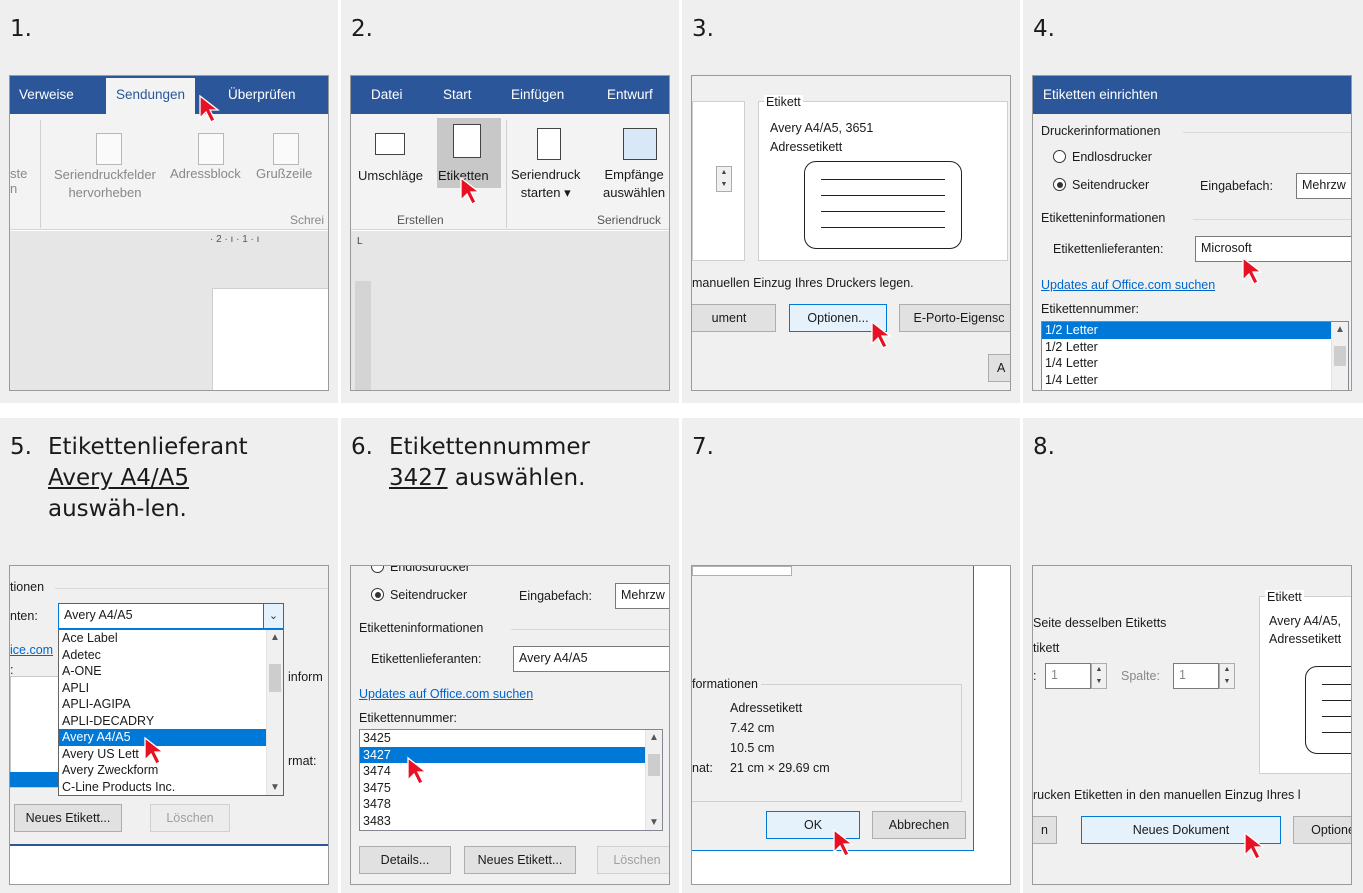  What do you see at coordinates (430, 569) in the screenshot?
I see `radio-label: Endlosdrucker` at bounding box center [430, 569].